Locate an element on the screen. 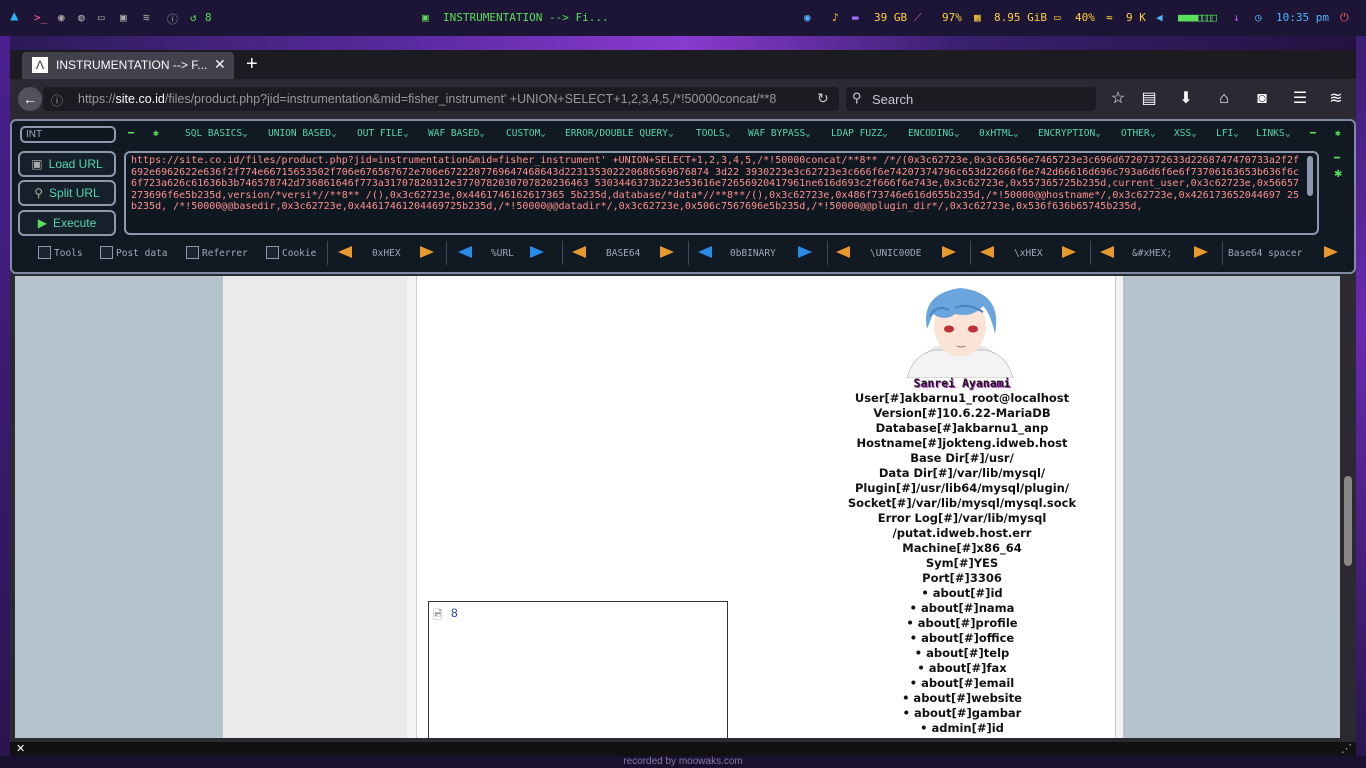 This screenshot has height=768, width=1366. html-hex-left-icon is located at coordinates (1107, 252).